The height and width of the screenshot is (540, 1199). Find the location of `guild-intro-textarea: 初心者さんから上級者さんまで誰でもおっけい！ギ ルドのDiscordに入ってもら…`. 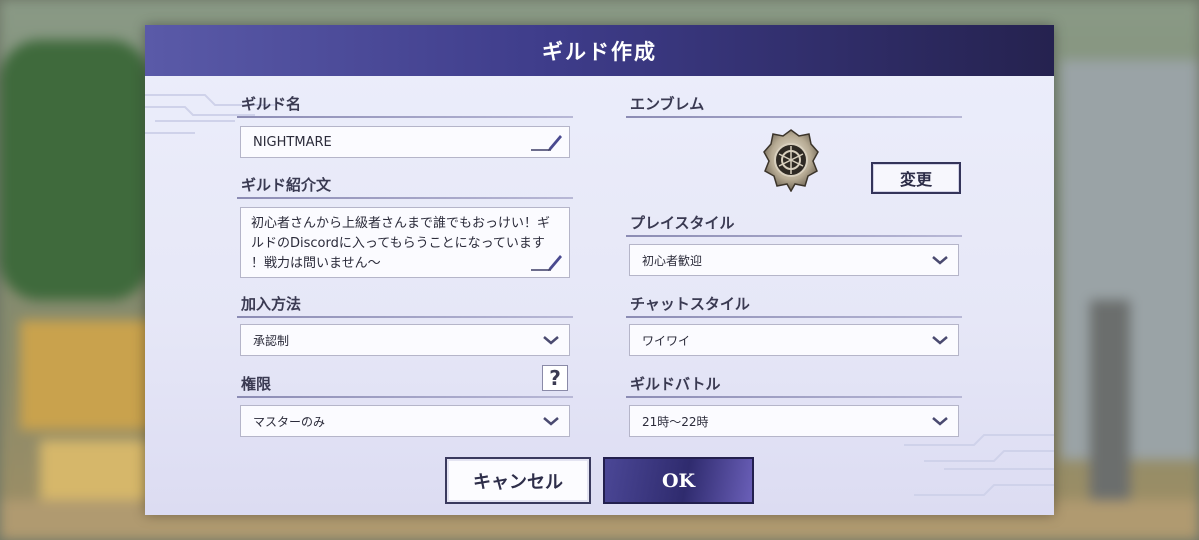

guild-intro-textarea: 初心者さんから上級者さんまで誰でもおっけい！ギ ルドのDiscordに入ってもら… is located at coordinates (405, 242).